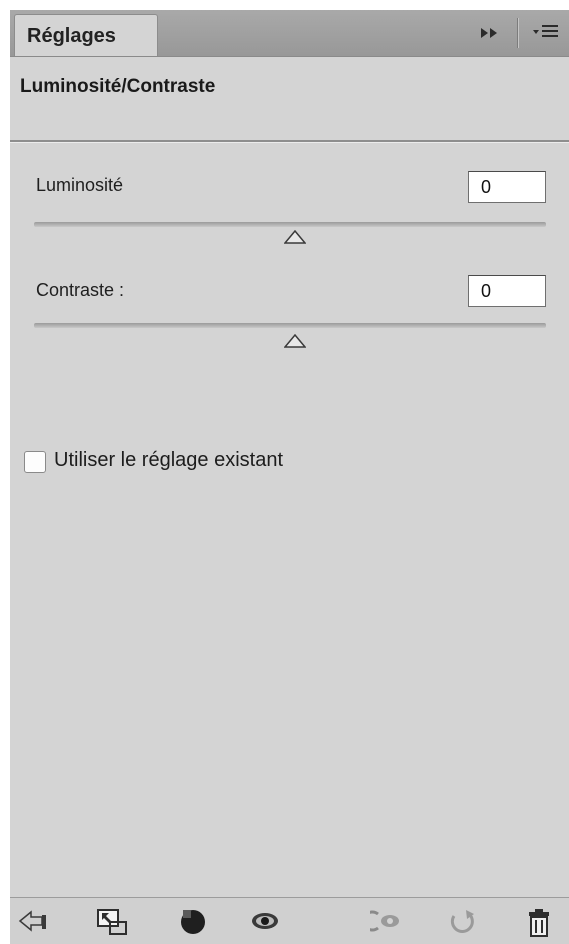  Describe the element at coordinates (541, 922) in the screenshot. I see `delete-trash-icon` at that location.